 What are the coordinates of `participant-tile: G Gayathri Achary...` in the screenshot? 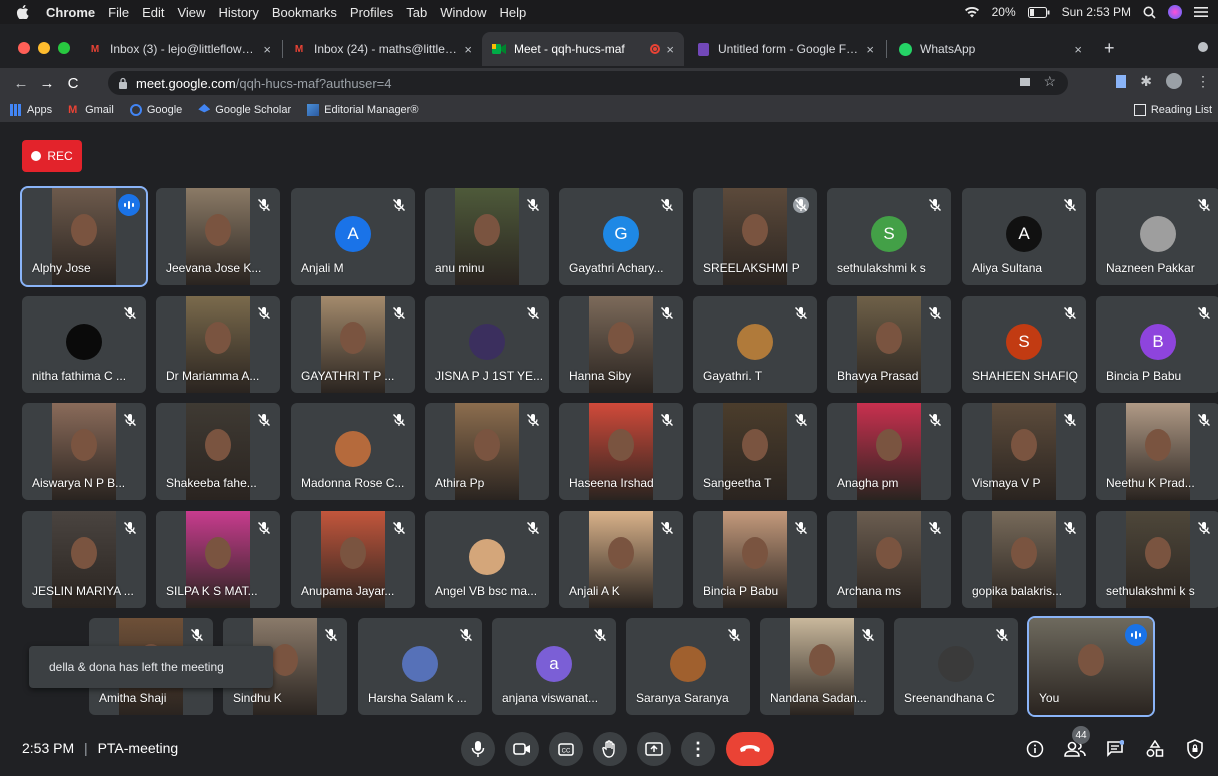 It's located at (621, 236).